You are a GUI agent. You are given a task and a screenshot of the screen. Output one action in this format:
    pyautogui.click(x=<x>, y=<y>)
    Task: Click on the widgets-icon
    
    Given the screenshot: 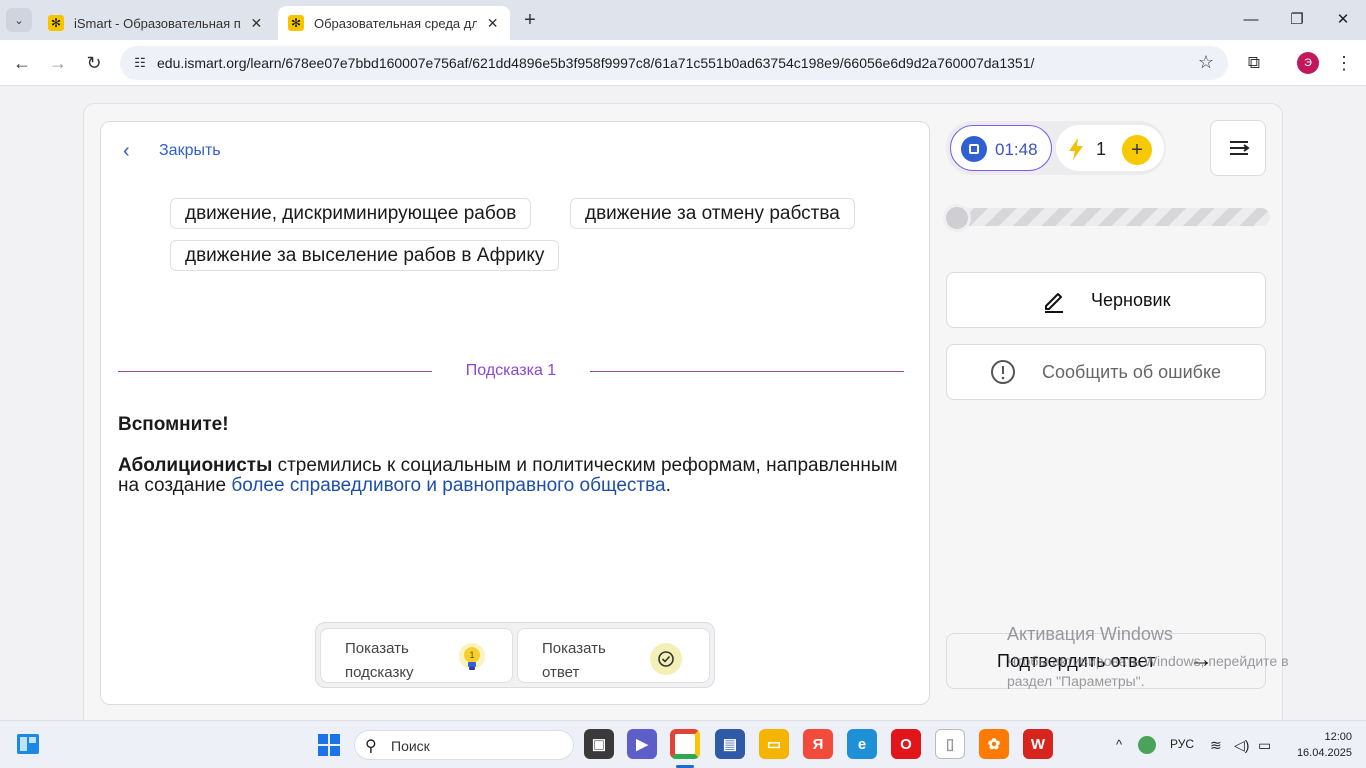 What is the action you would take?
    pyautogui.click(x=28, y=744)
    